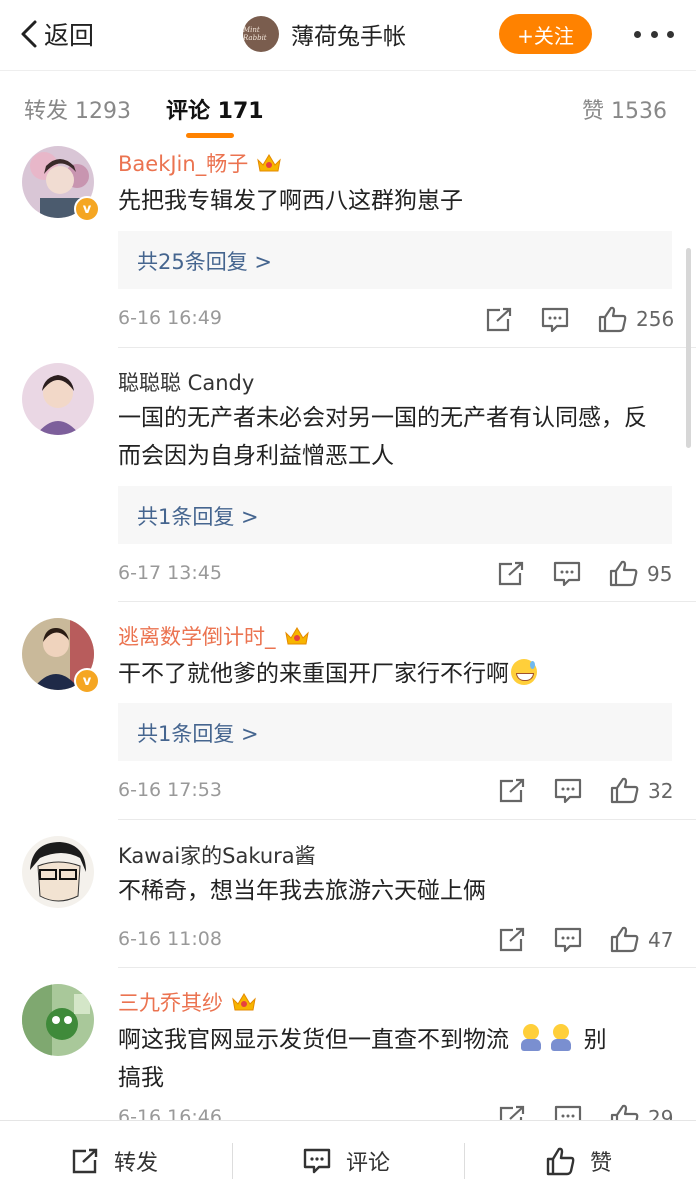 This screenshot has width=696, height=1201. What do you see at coordinates (317, 1161) in the screenshot?
I see `comment-icon` at bounding box center [317, 1161].